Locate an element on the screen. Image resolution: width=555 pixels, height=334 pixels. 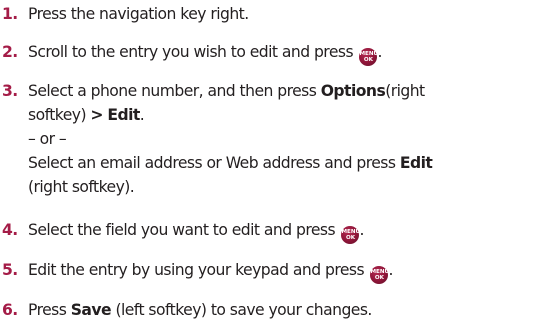
step-text: Press the navigation key right. is located at coordinates (138, 14).